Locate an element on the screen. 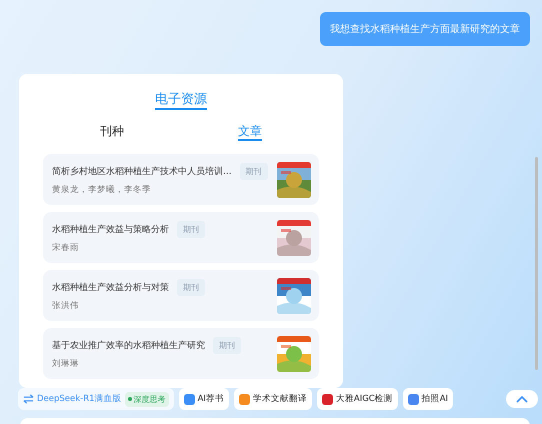 The width and height of the screenshot is (542, 424). article-title: 基于农业推广效率的水稻种植生产研究 is located at coordinates (128, 346).